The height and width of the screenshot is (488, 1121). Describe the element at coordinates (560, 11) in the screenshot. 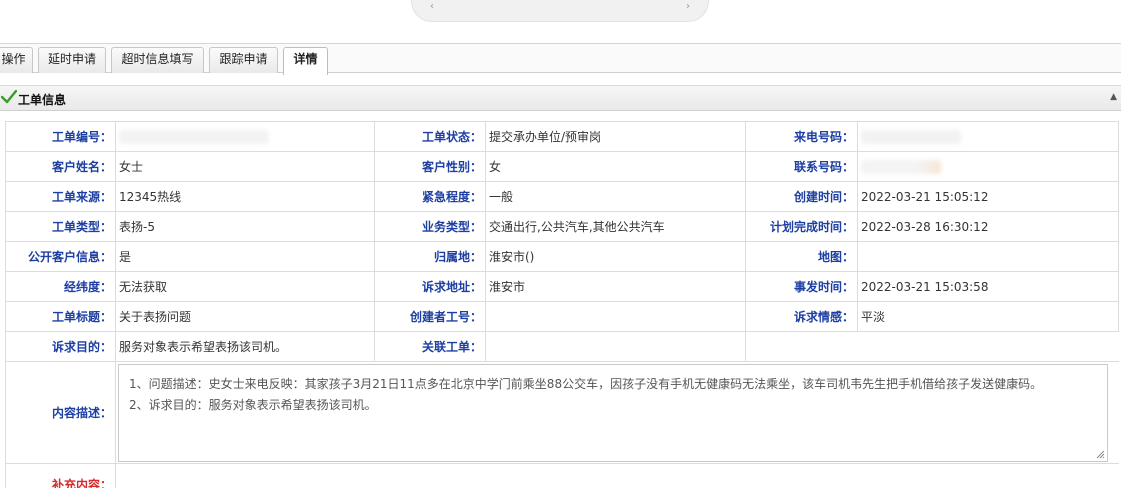

I see `top-search-pill: ‹ ›` at that location.